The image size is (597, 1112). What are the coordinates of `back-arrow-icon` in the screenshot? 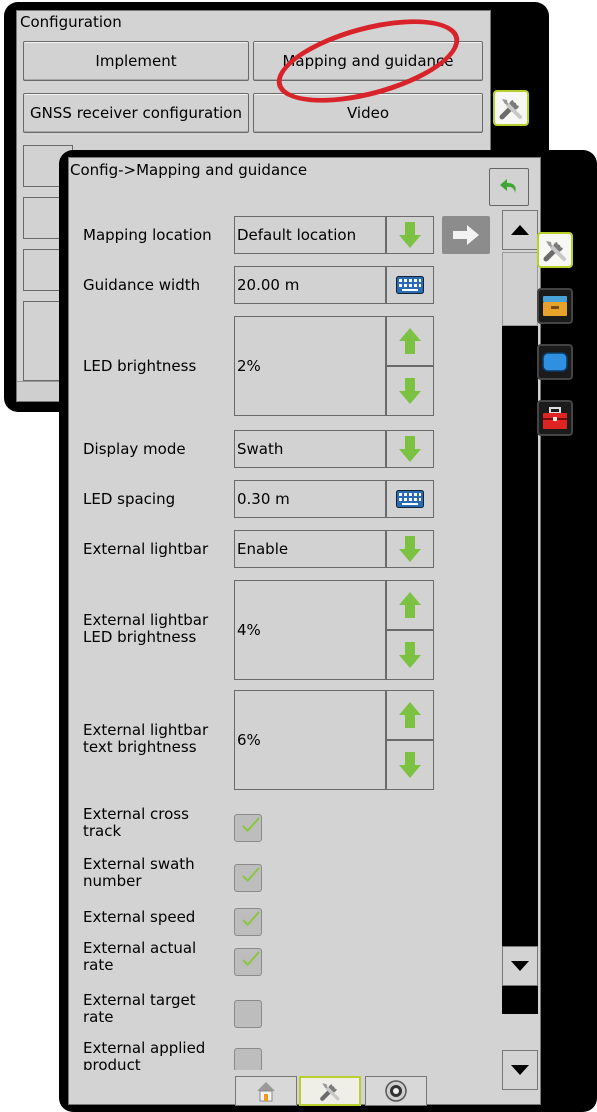 It's located at (508, 186).